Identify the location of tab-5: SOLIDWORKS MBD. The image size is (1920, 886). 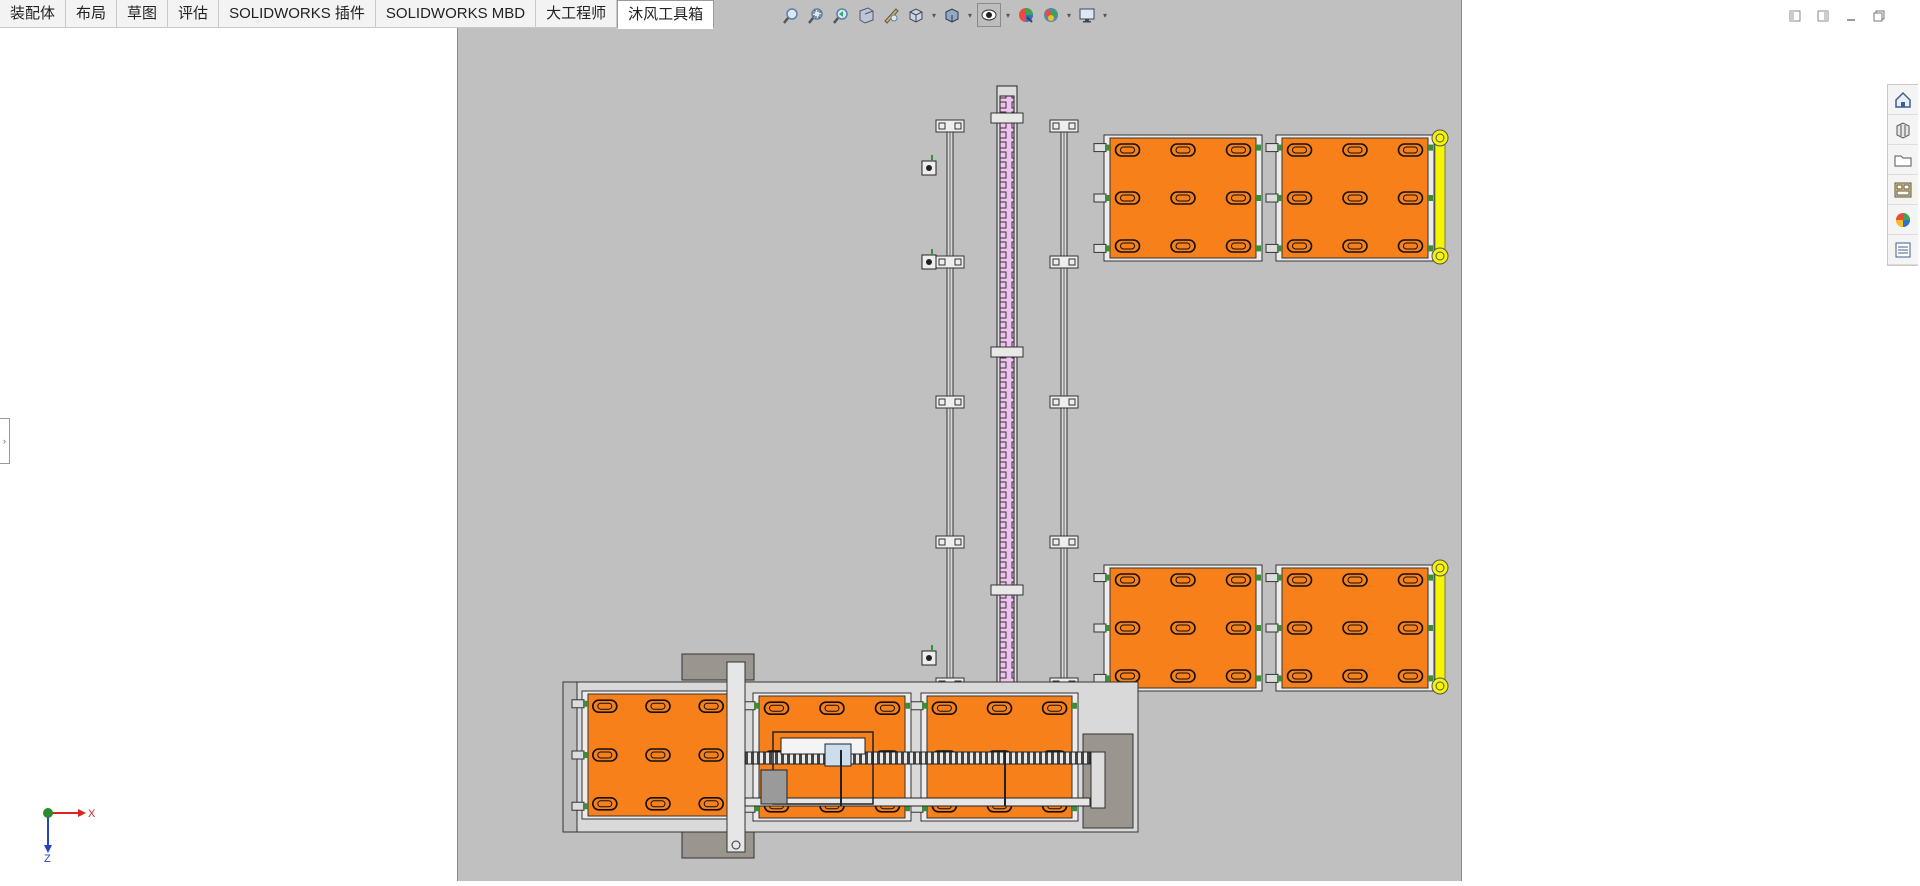
(456, 14).